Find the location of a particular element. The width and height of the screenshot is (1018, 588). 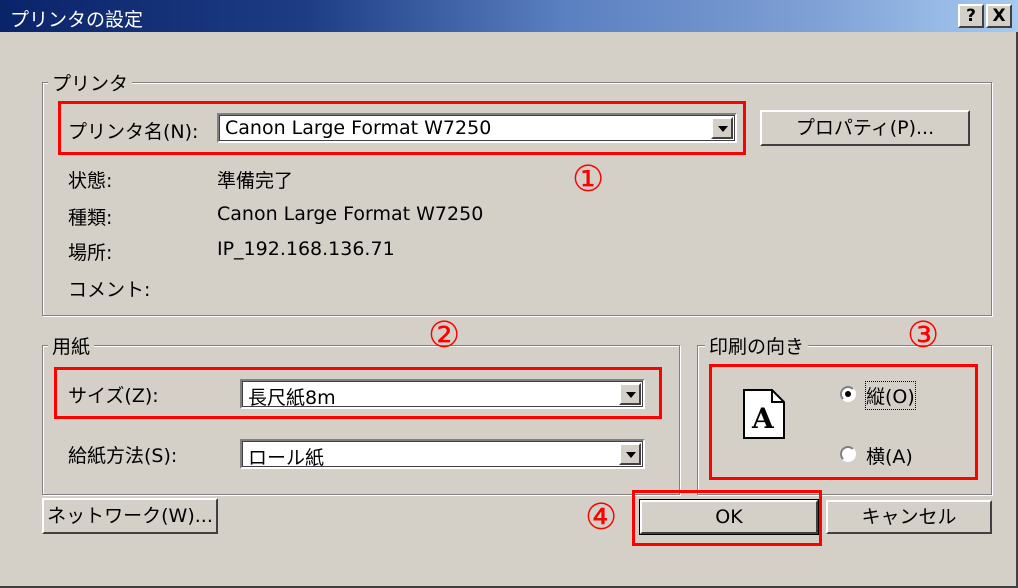

comment-label: コメント: is located at coordinates (109, 290).